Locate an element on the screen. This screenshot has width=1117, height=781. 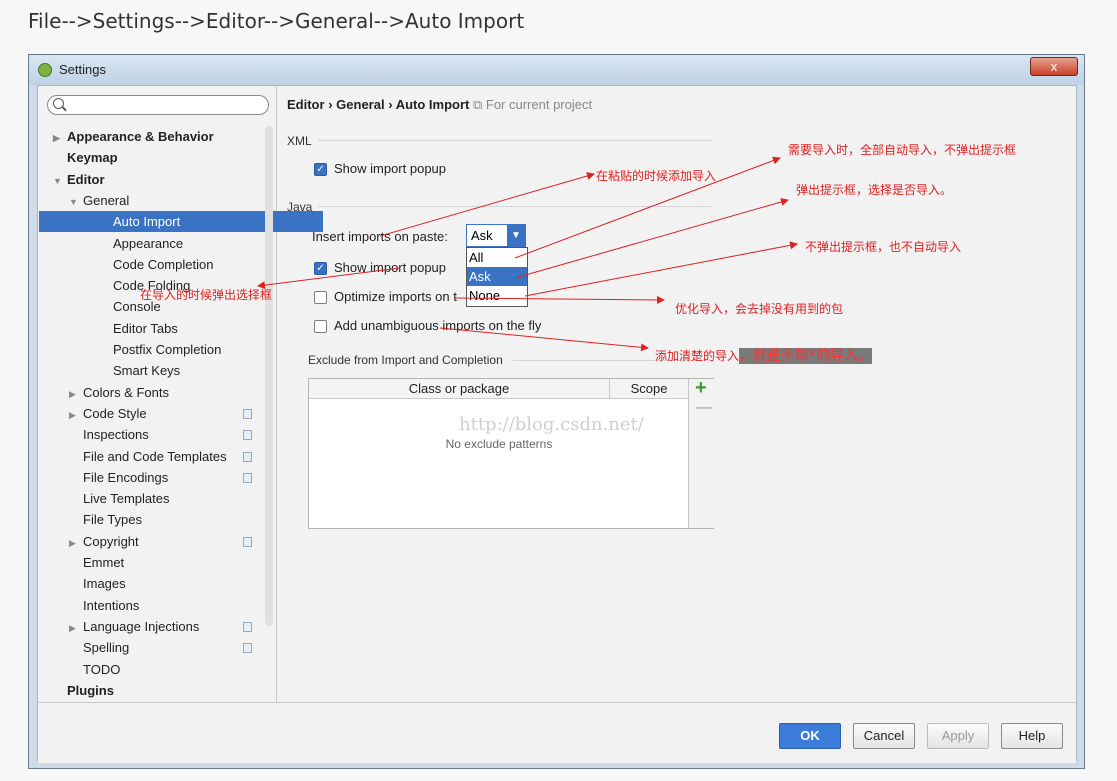
arrow-none-to-a4 is located at coordinates (661, 269).